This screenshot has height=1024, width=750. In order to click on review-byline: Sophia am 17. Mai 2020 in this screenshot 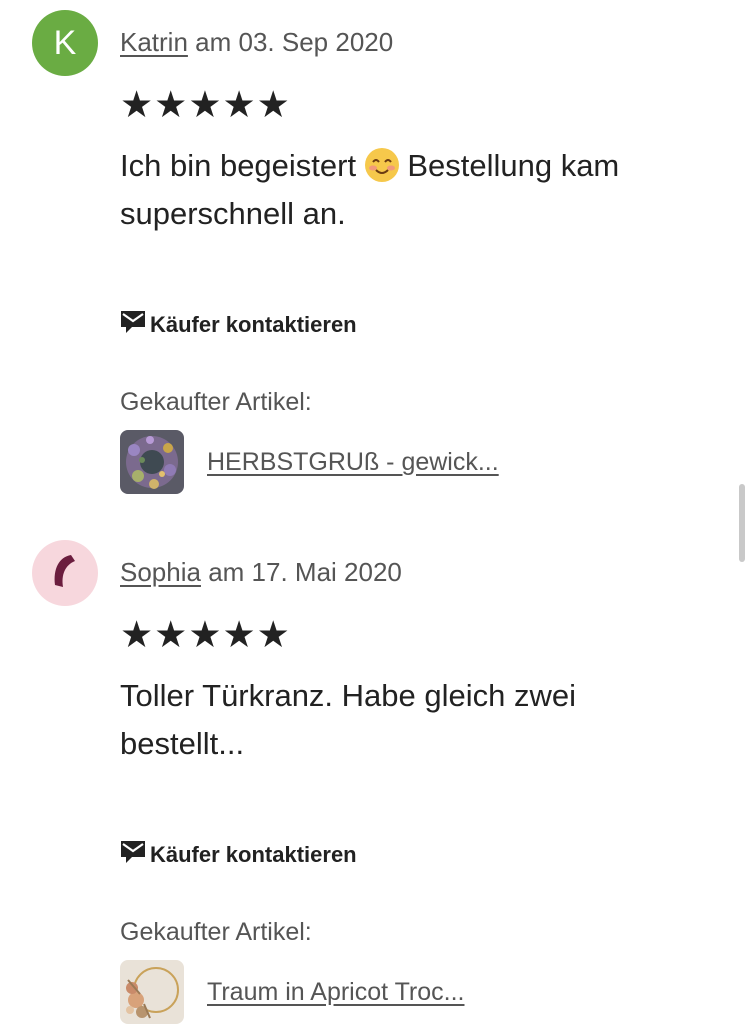, I will do `click(261, 572)`.